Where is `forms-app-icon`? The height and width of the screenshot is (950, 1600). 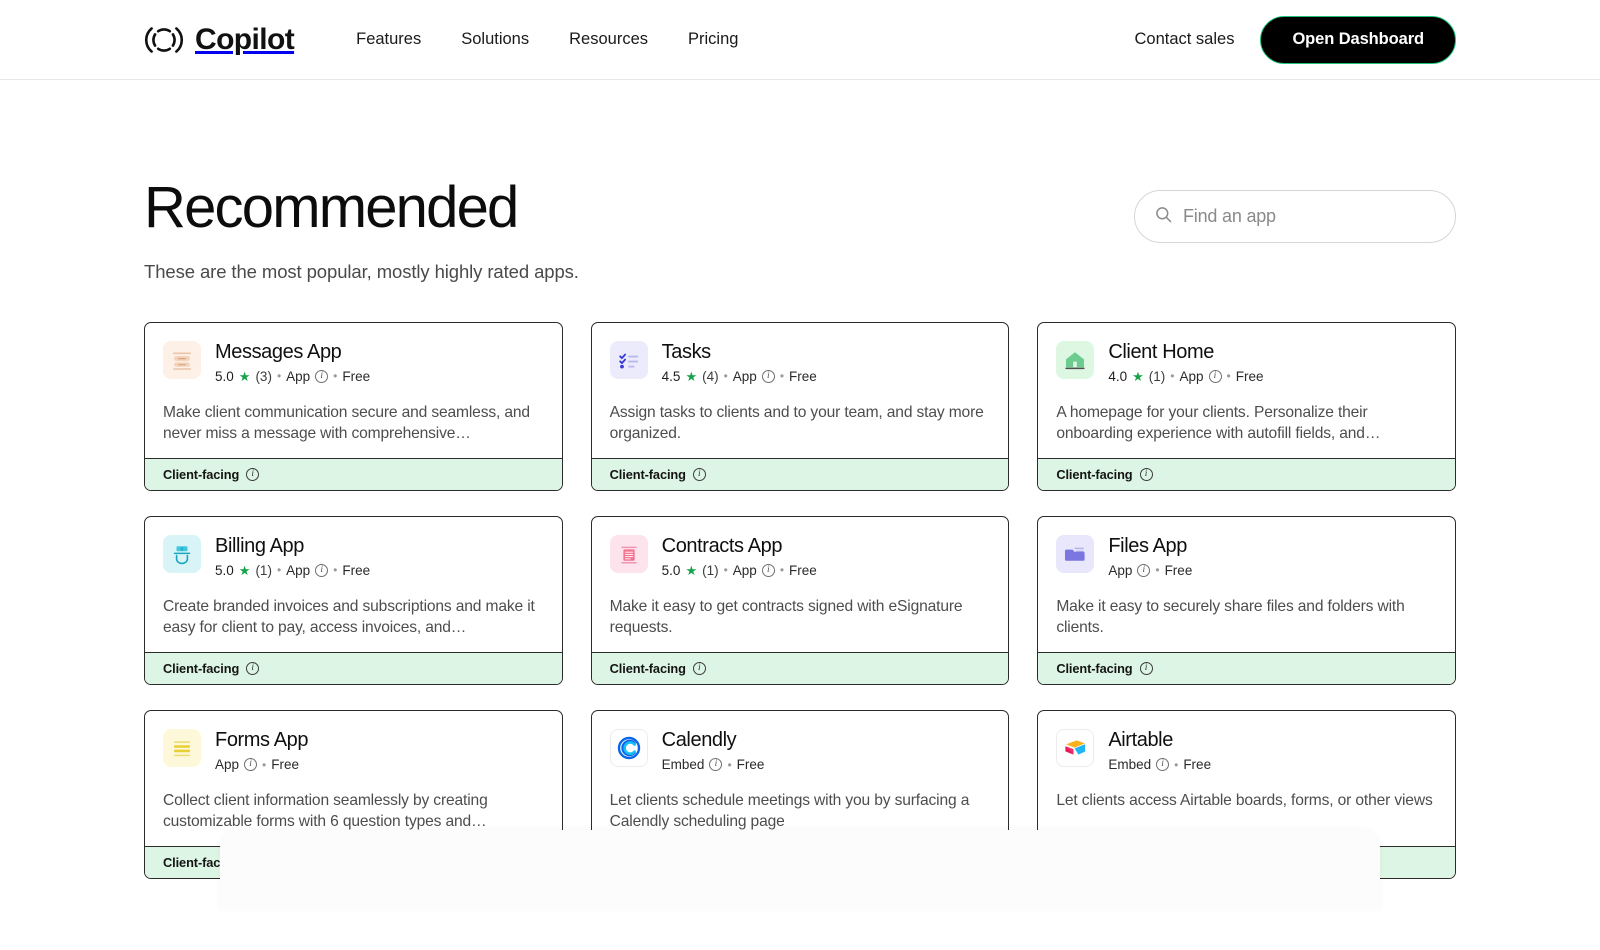
forms-app-icon is located at coordinates (182, 748).